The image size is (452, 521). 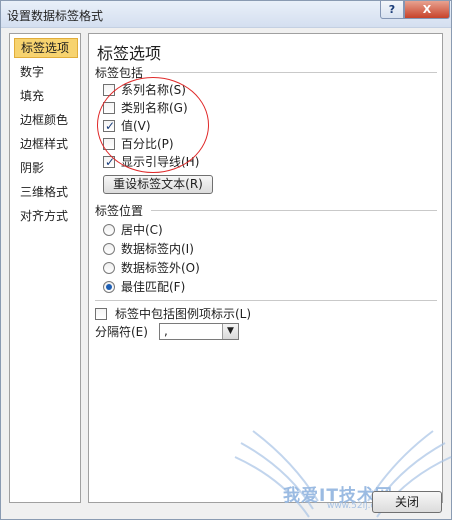 What do you see at coordinates (129, 53) in the screenshot?
I see `panel-heading: 标签选项` at bounding box center [129, 53].